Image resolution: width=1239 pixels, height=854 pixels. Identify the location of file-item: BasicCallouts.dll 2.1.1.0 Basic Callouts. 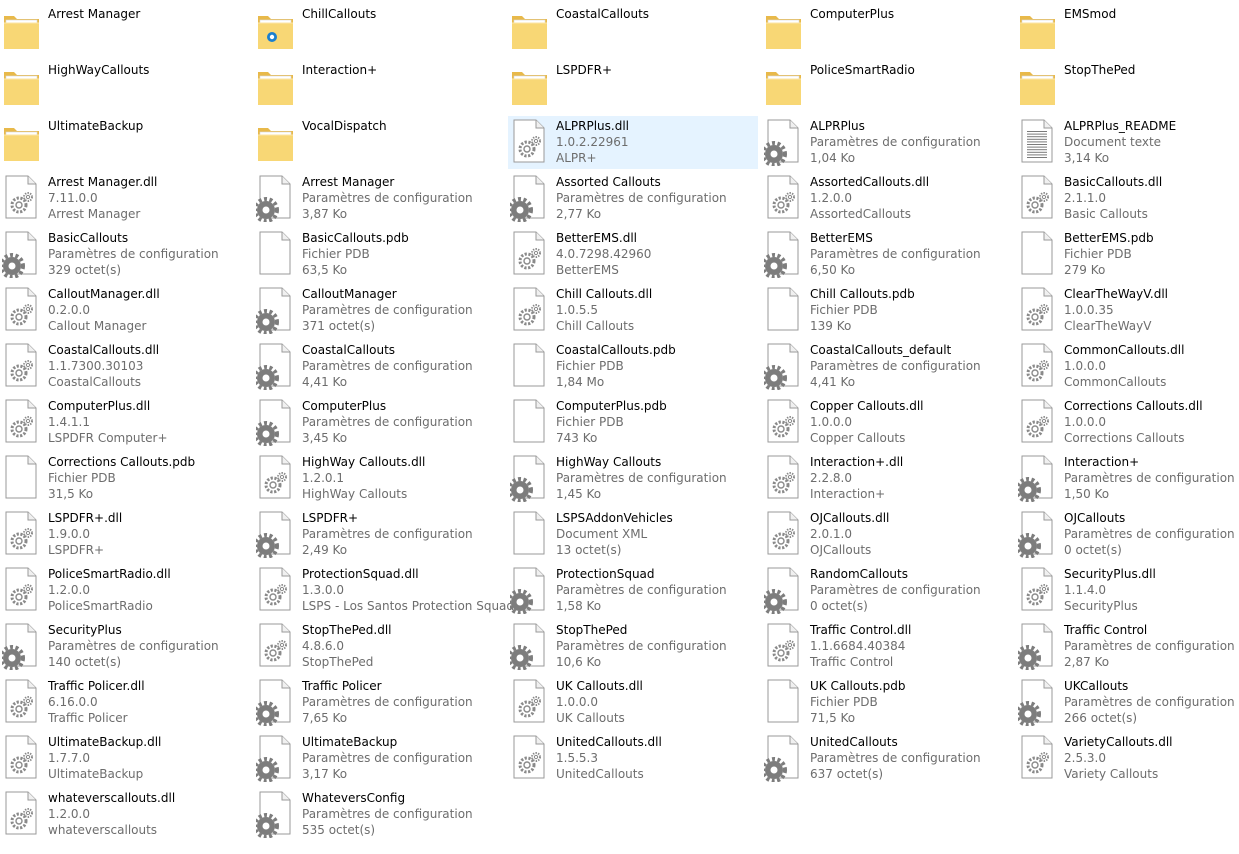
(1127, 198).